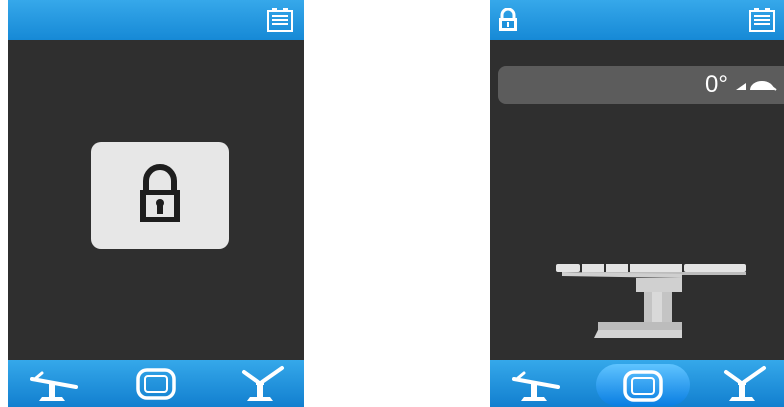 The image size is (784, 407). Describe the element at coordinates (641, 85) in the screenshot. I see `angle-display: 0°` at that location.